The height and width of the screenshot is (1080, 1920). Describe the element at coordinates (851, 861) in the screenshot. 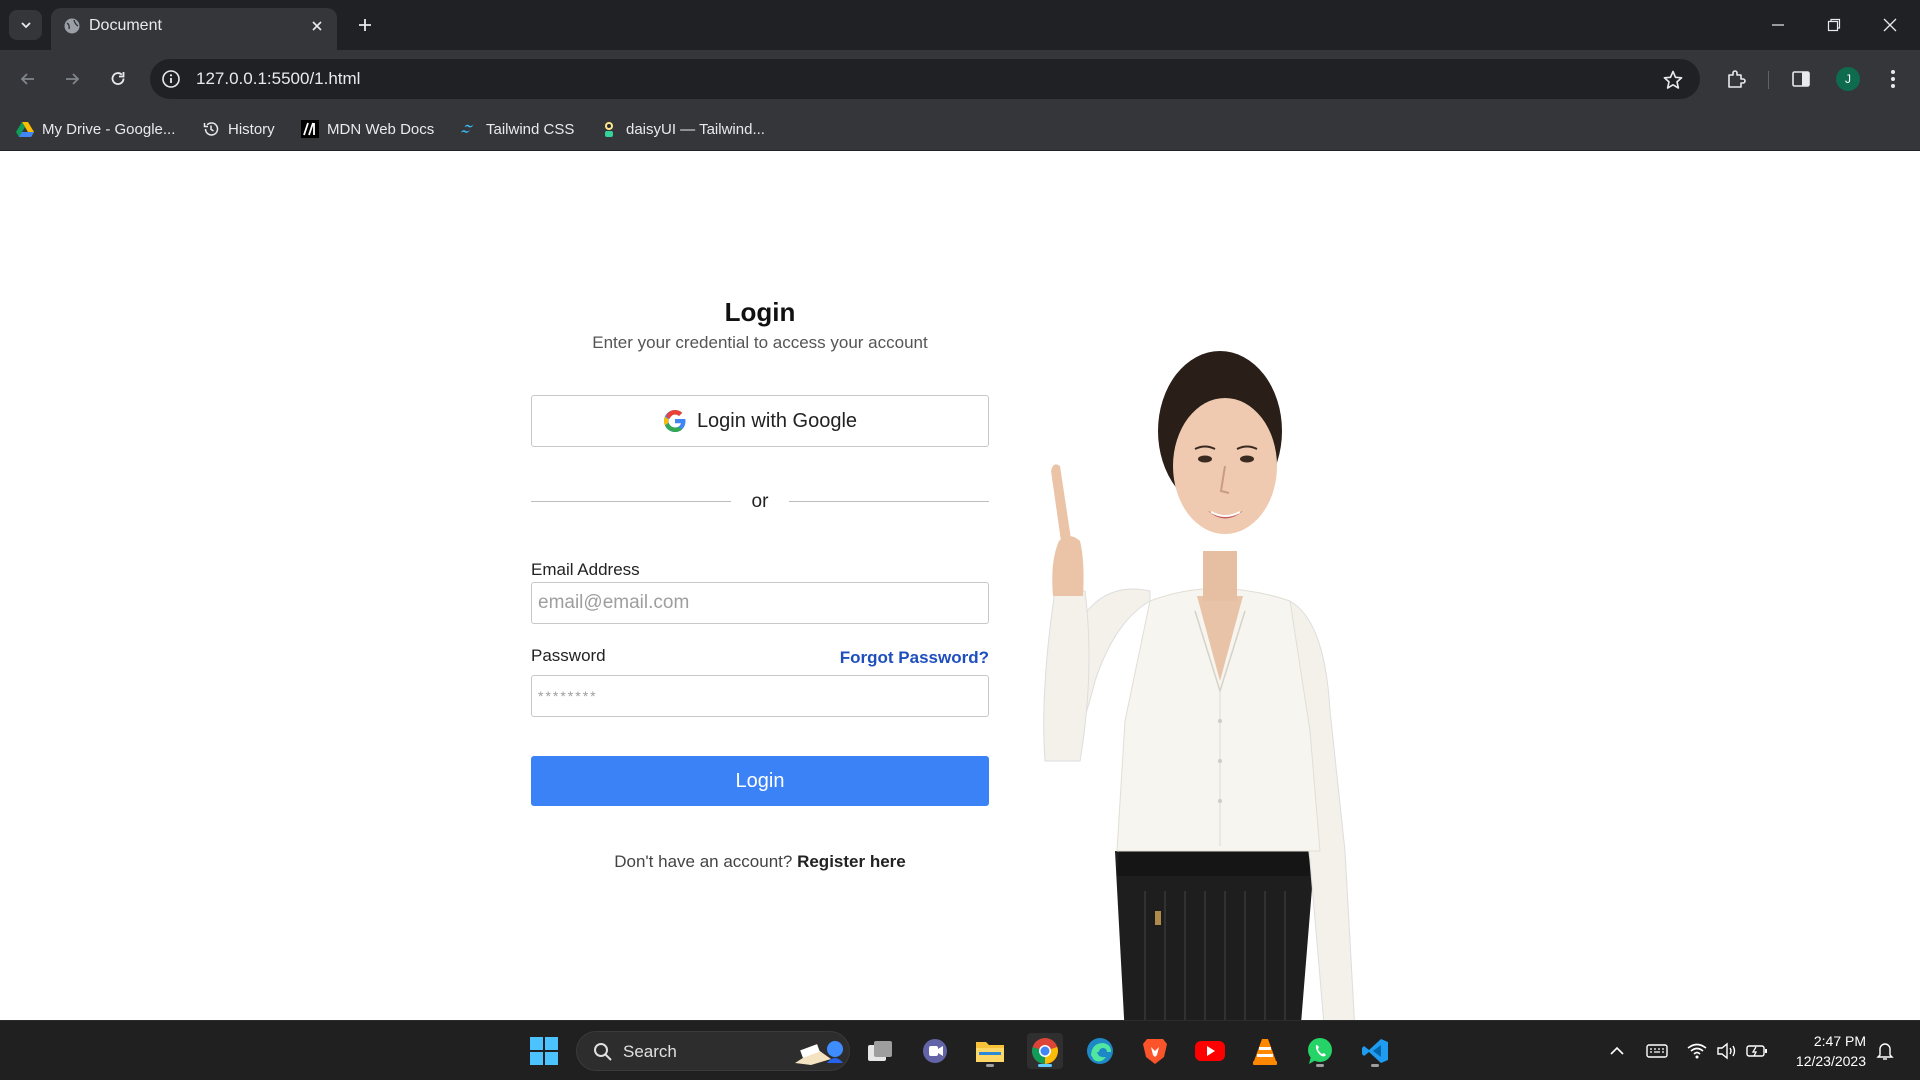

I see `register-link: Register here` at that location.